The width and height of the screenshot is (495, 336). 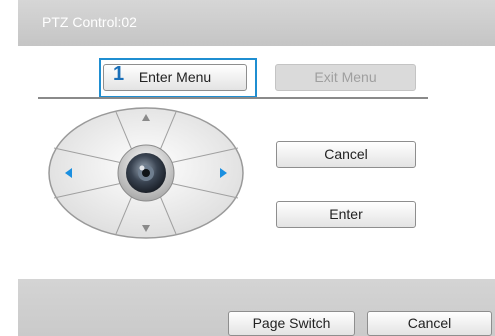 I want to click on footer-cancel-button: Cancel, so click(x=429, y=323).